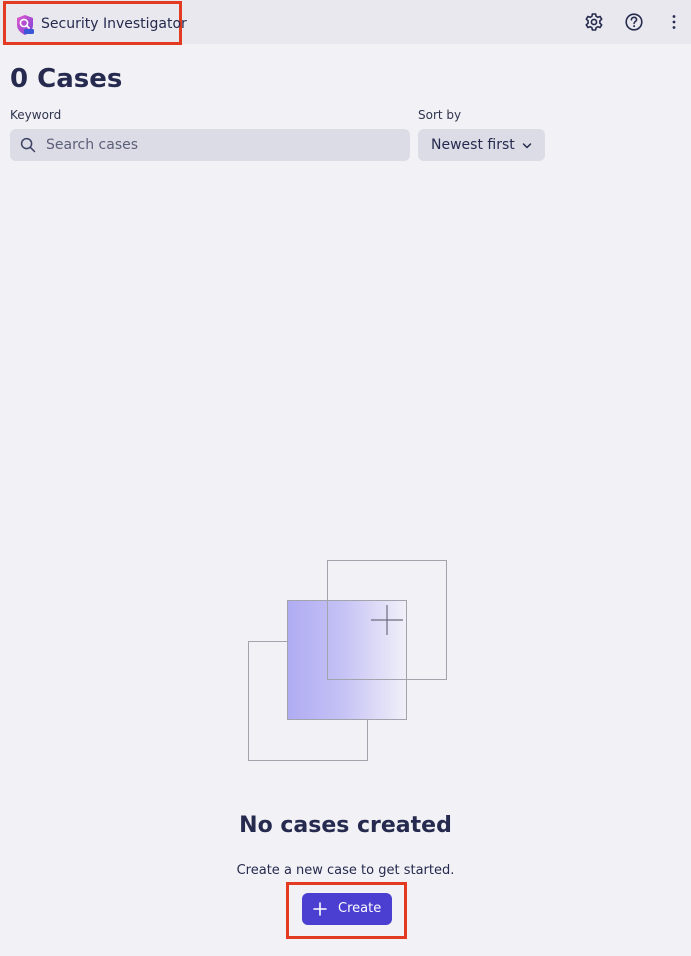 The height and width of the screenshot is (956, 691). Describe the element at coordinates (36, 115) in the screenshot. I see `keyword-label: Keyword` at that location.